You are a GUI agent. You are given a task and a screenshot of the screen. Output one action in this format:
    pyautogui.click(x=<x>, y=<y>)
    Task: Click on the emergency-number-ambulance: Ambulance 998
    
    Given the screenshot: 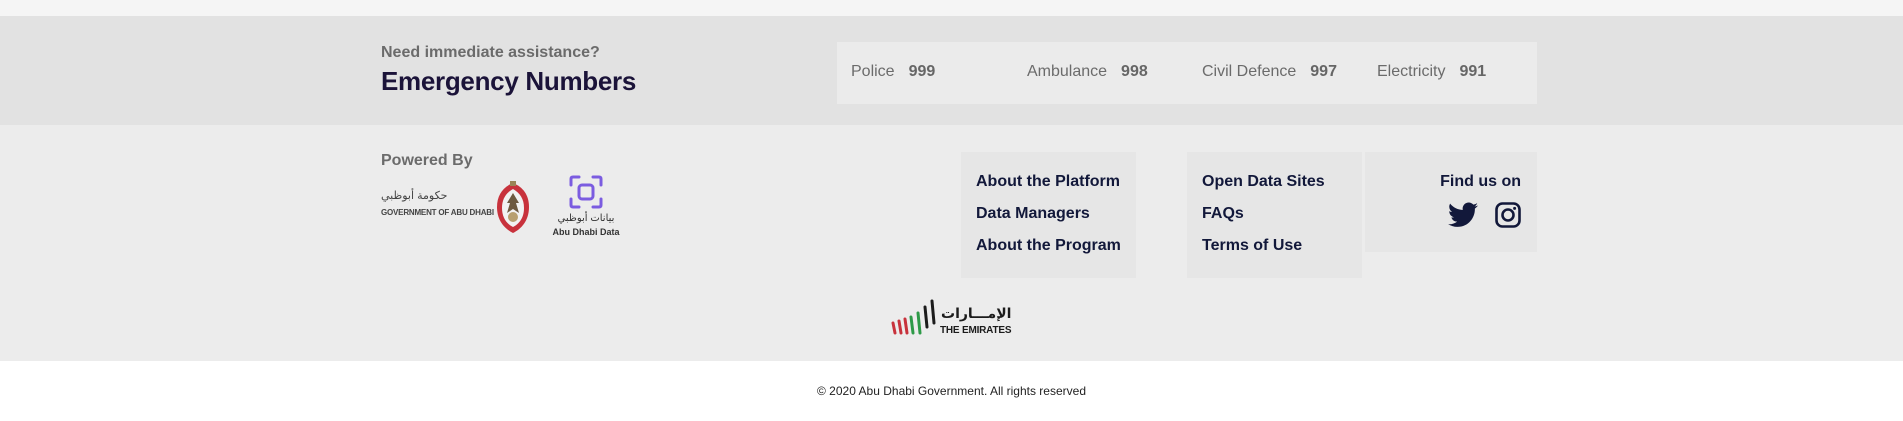 What is the action you would take?
    pyautogui.click(x=1087, y=72)
    